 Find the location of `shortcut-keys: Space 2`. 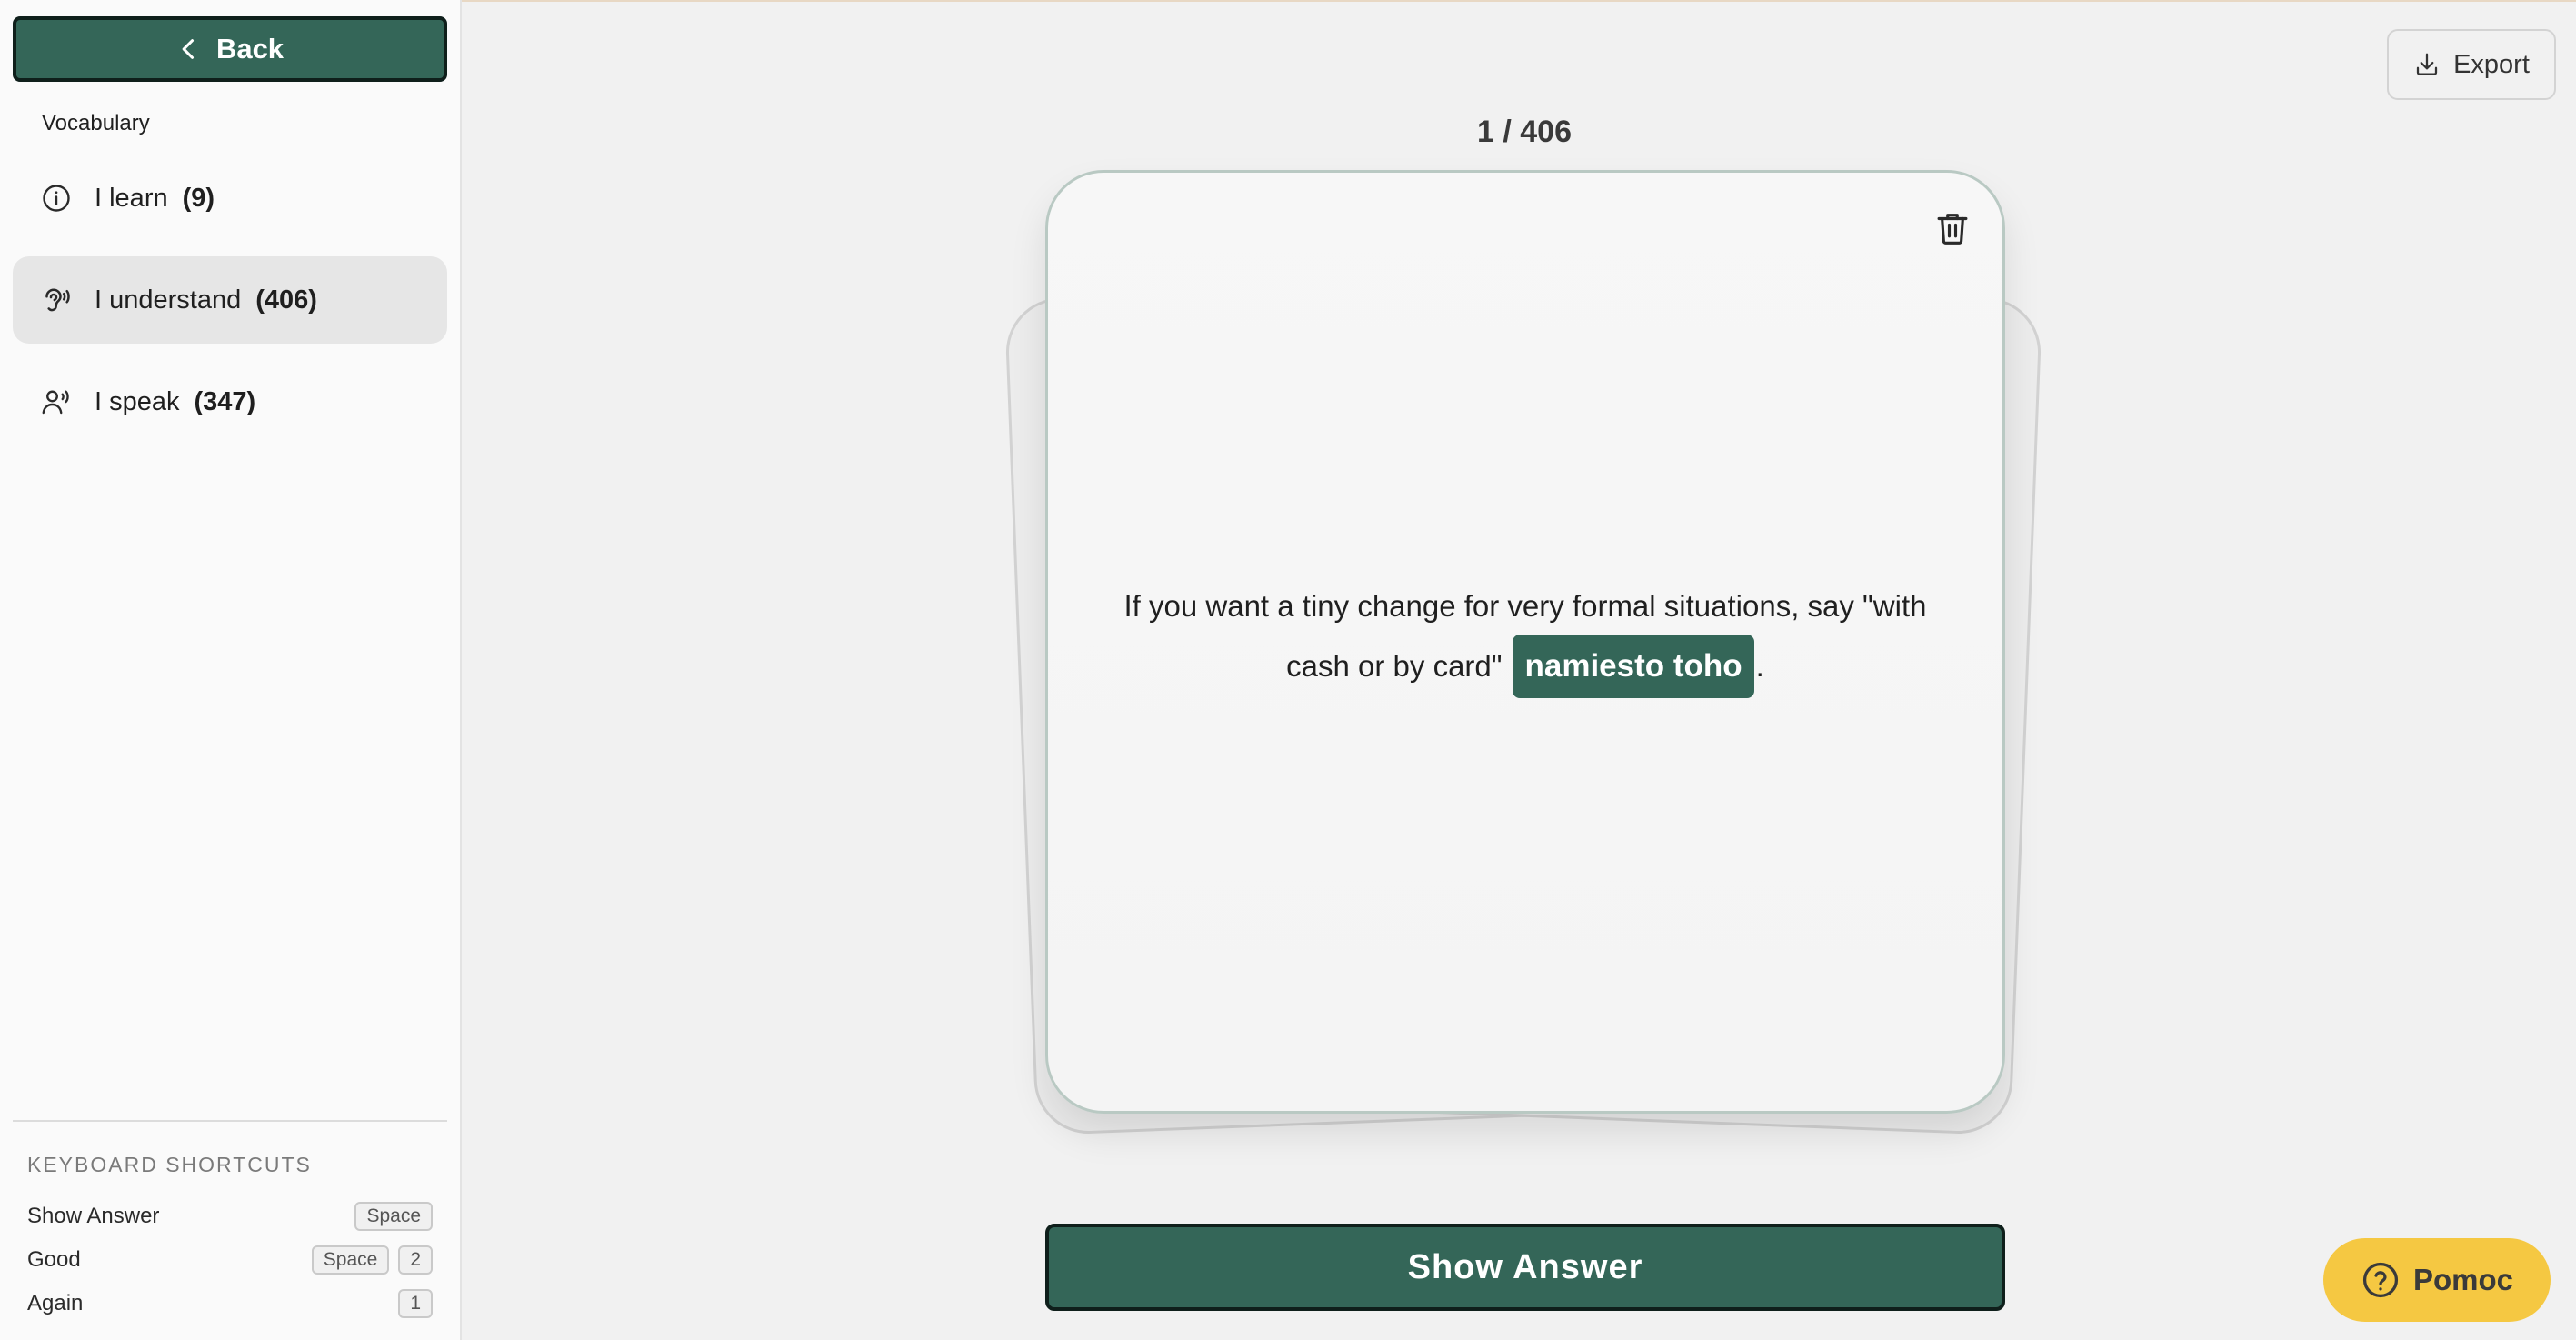

shortcut-keys: Space 2 is located at coordinates (372, 1260).